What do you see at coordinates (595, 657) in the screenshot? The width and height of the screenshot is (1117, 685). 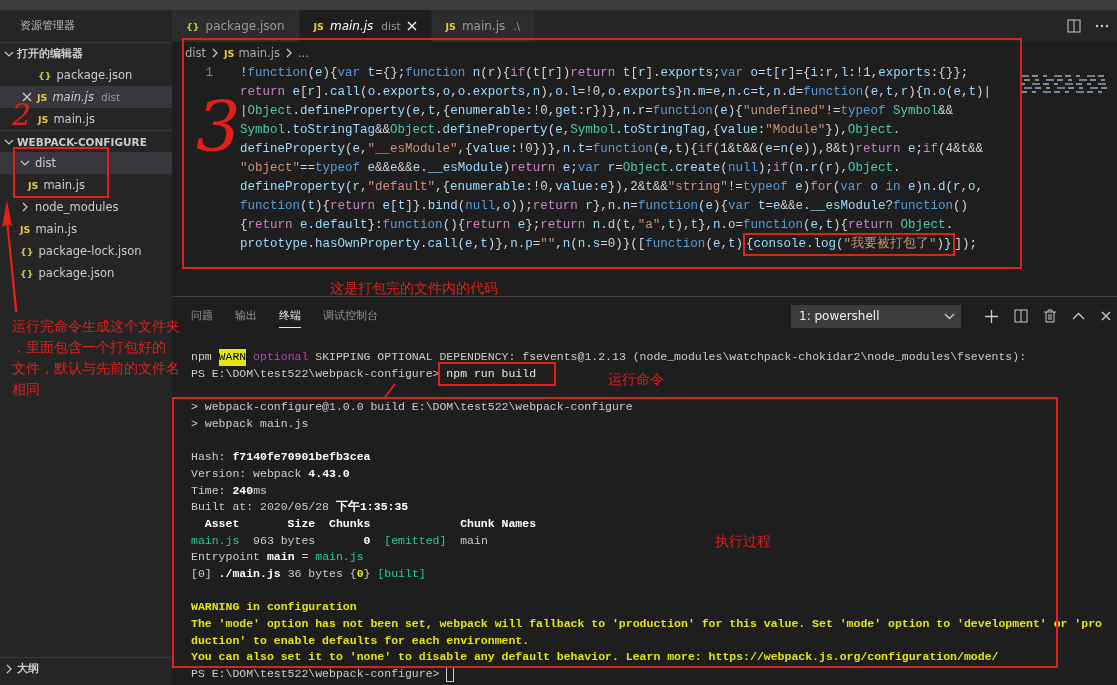 I see `terminal-line: You can also set it to 'none' to disable any default behavior. Learn more: https://webpack.js.org/configuration/mode/` at bounding box center [595, 657].